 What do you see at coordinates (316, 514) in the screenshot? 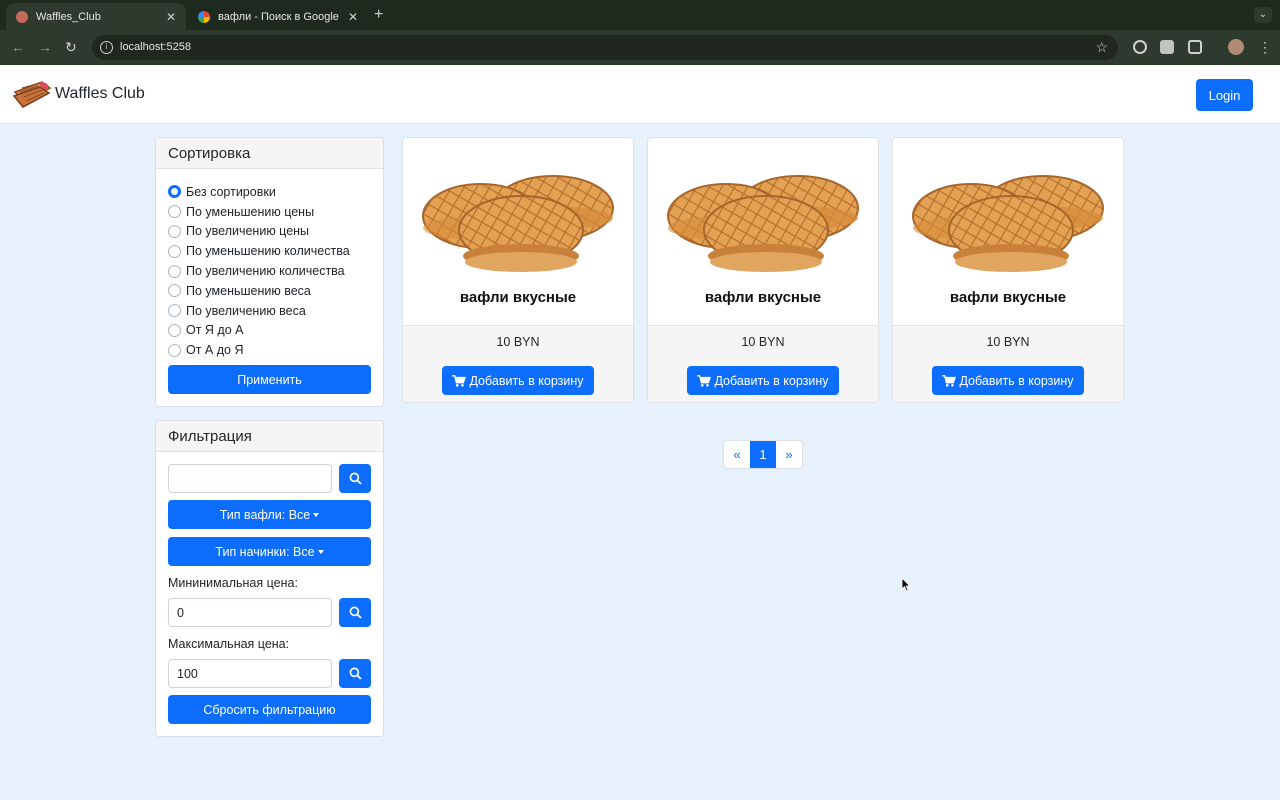
I see `caret-down-icon` at bounding box center [316, 514].